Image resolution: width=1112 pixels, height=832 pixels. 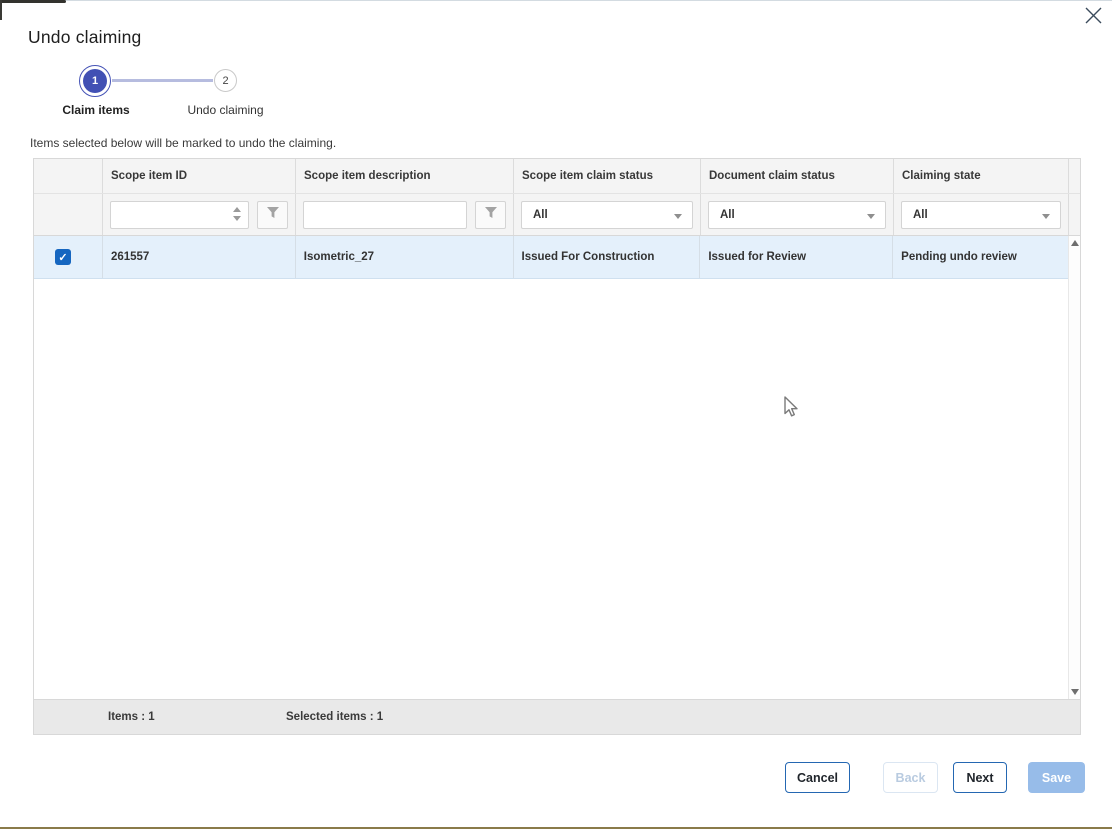 What do you see at coordinates (607, 176) in the screenshot?
I see `header-scope-item-claim-status: Scope item claim status` at bounding box center [607, 176].